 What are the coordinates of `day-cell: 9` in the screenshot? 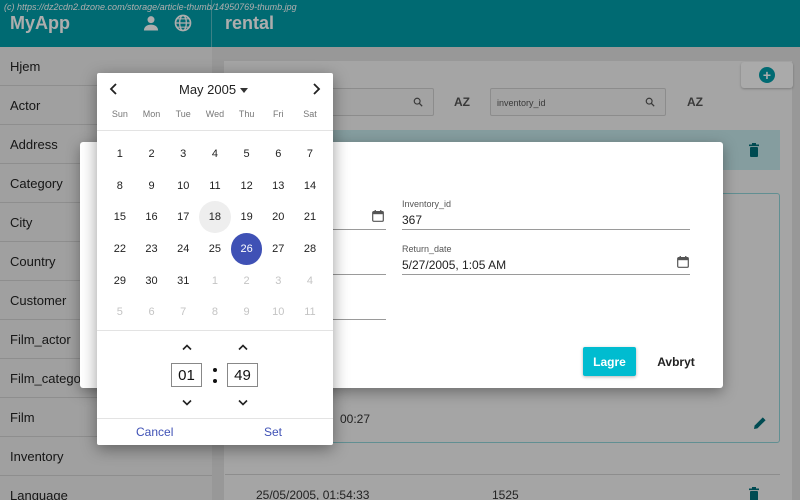 It's located at (152, 186).